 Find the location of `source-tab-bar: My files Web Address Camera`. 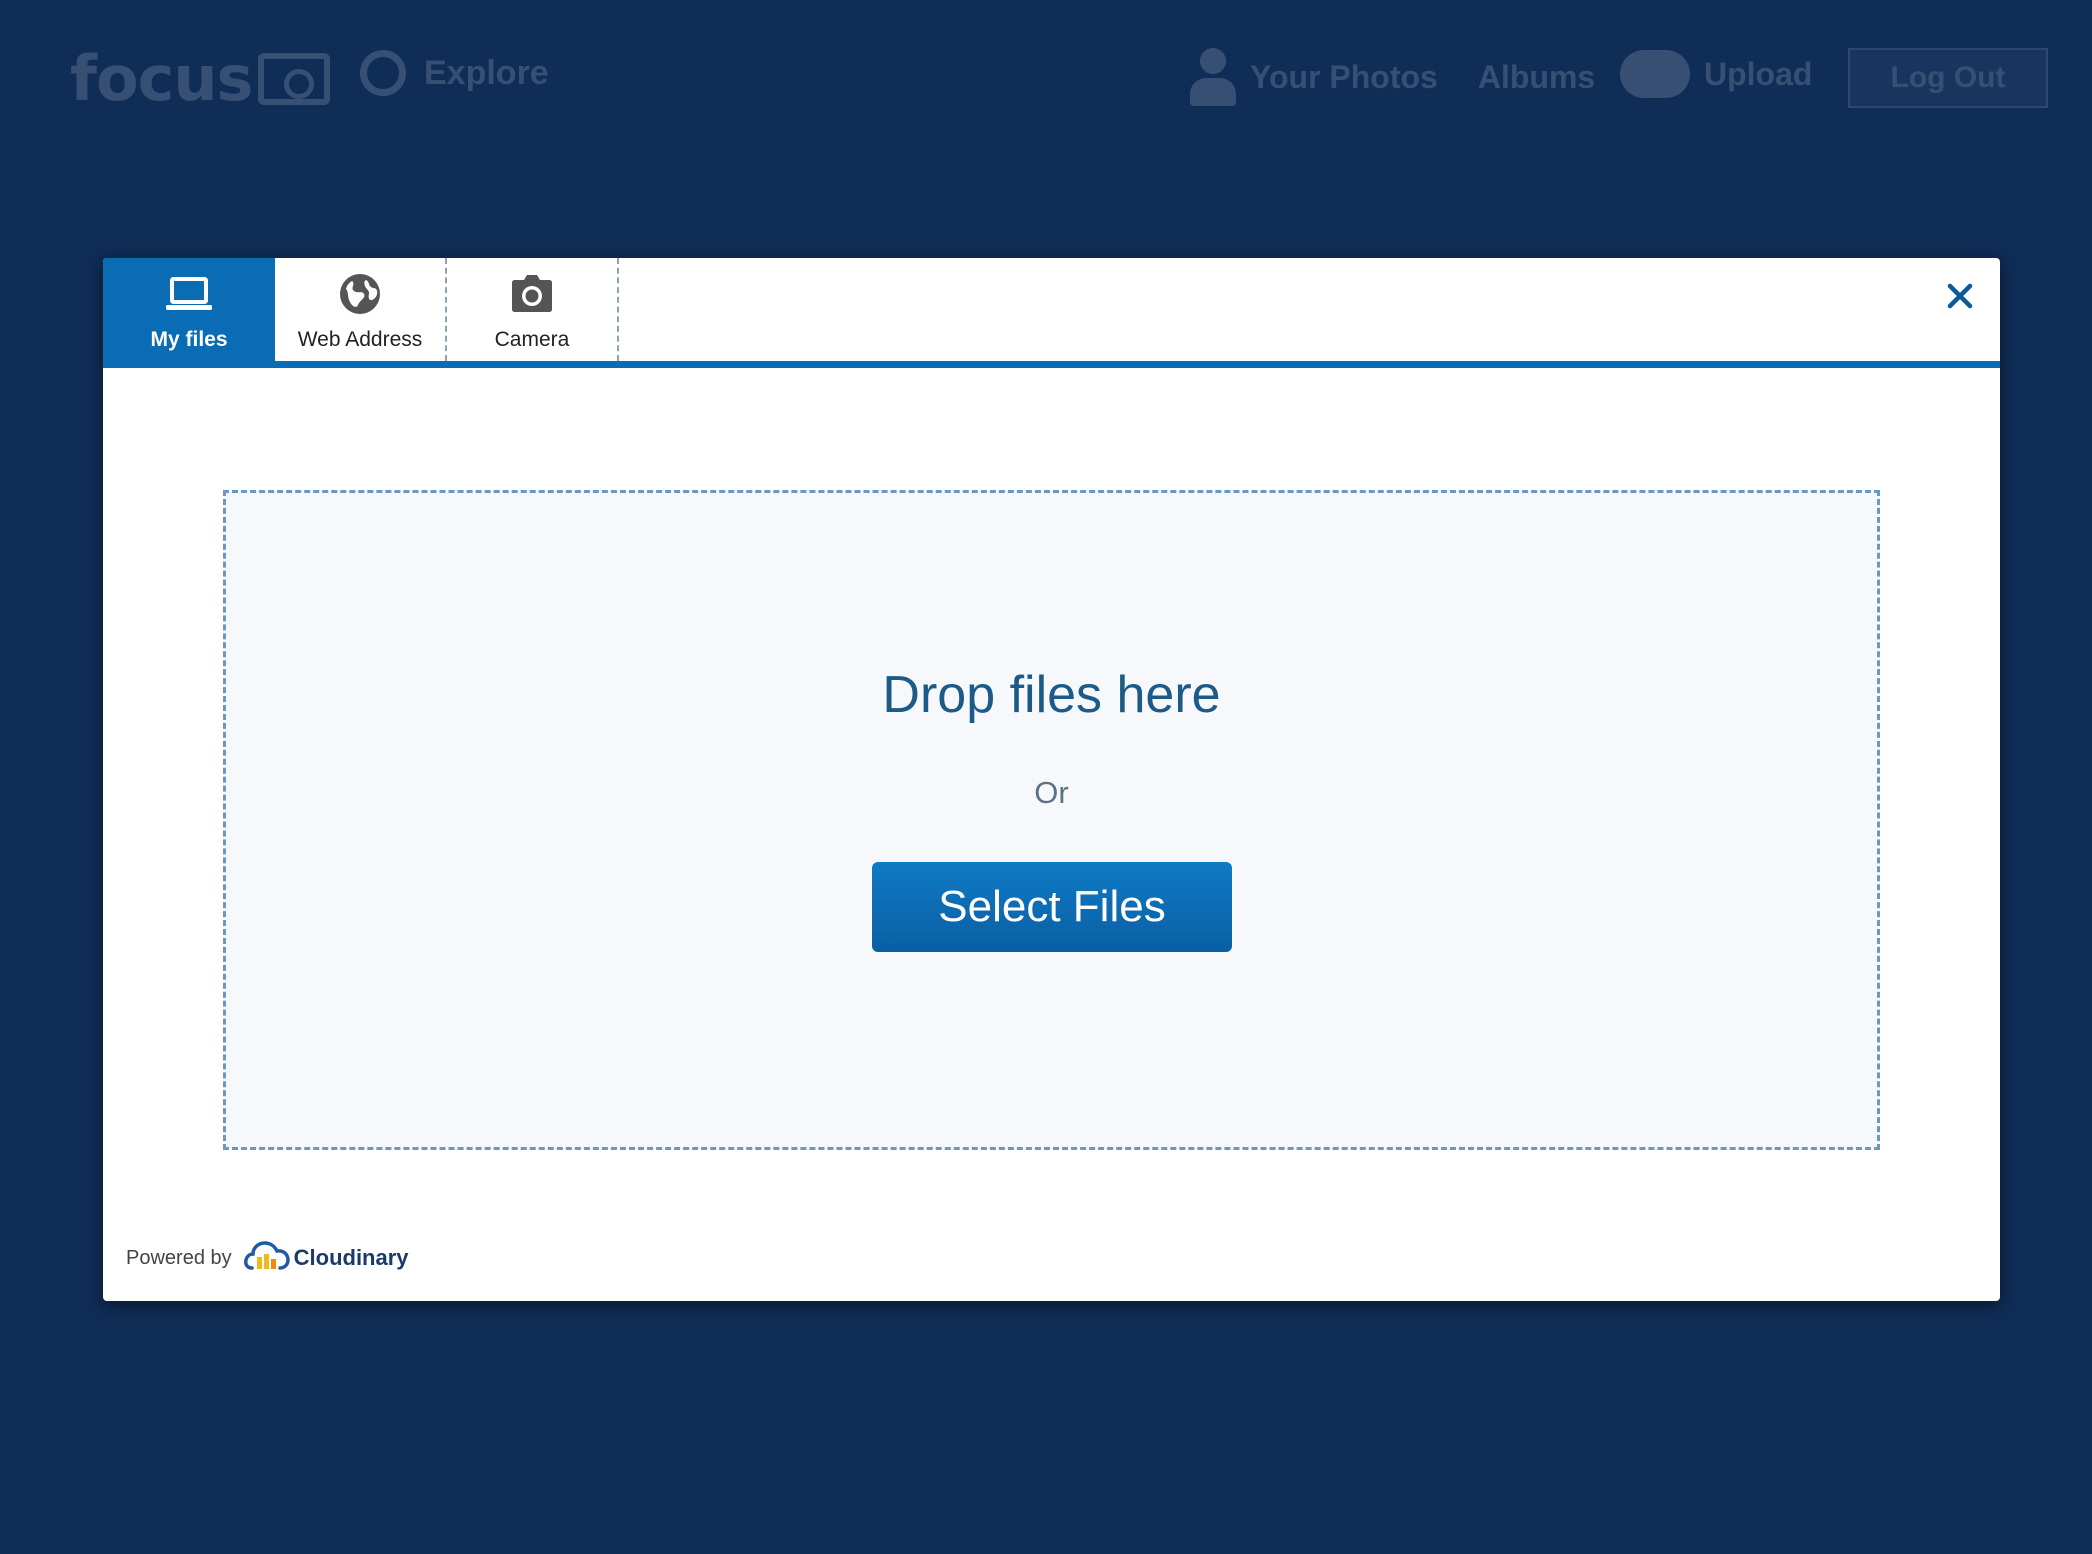

source-tab-bar: My files Web Address Camera is located at coordinates (1051, 313).